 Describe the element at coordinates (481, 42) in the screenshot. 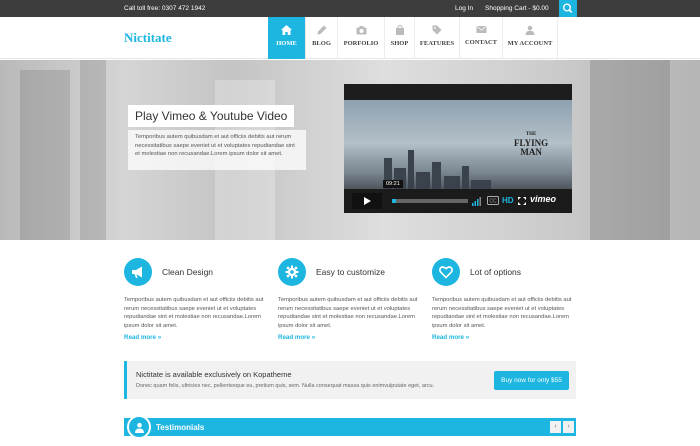

I see `nav-contact-label: CONTACT` at that location.